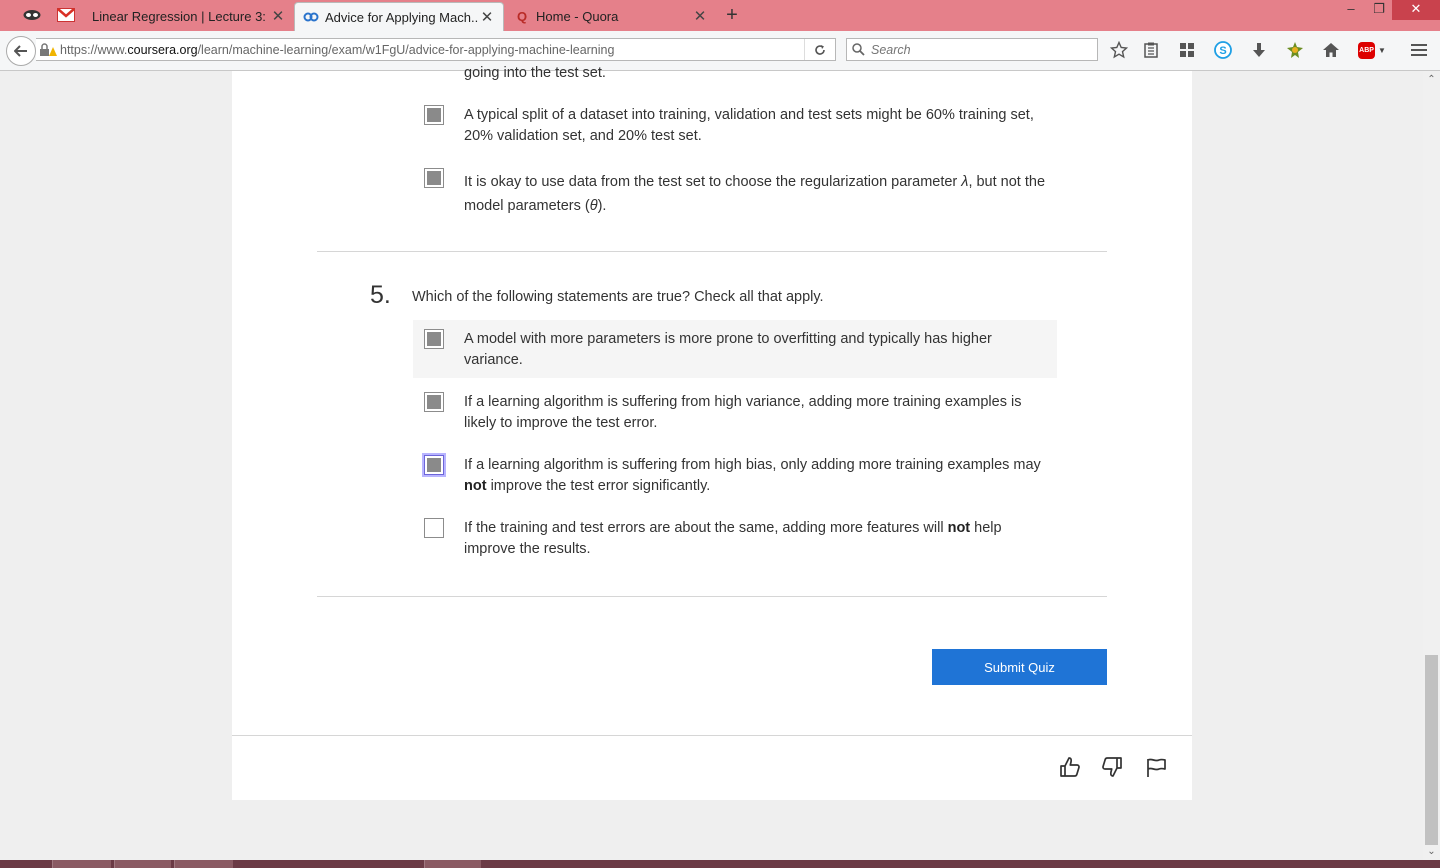 The width and height of the screenshot is (1440, 868). I want to click on hamburger-menu-icon, so click(1419, 50).